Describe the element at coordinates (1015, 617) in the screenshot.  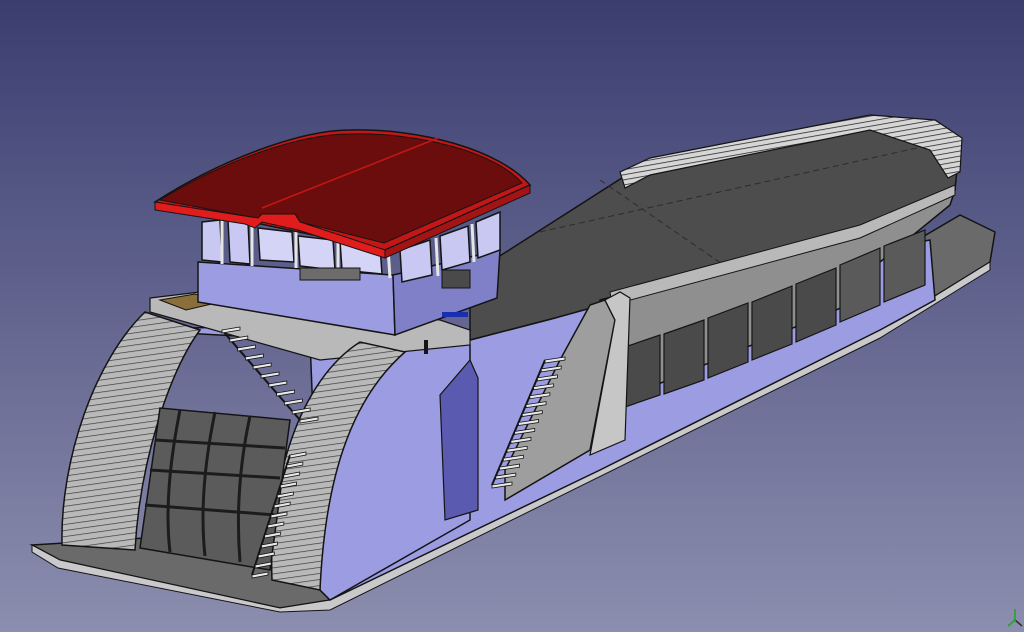
I see `xyz-axis-icon` at that location.